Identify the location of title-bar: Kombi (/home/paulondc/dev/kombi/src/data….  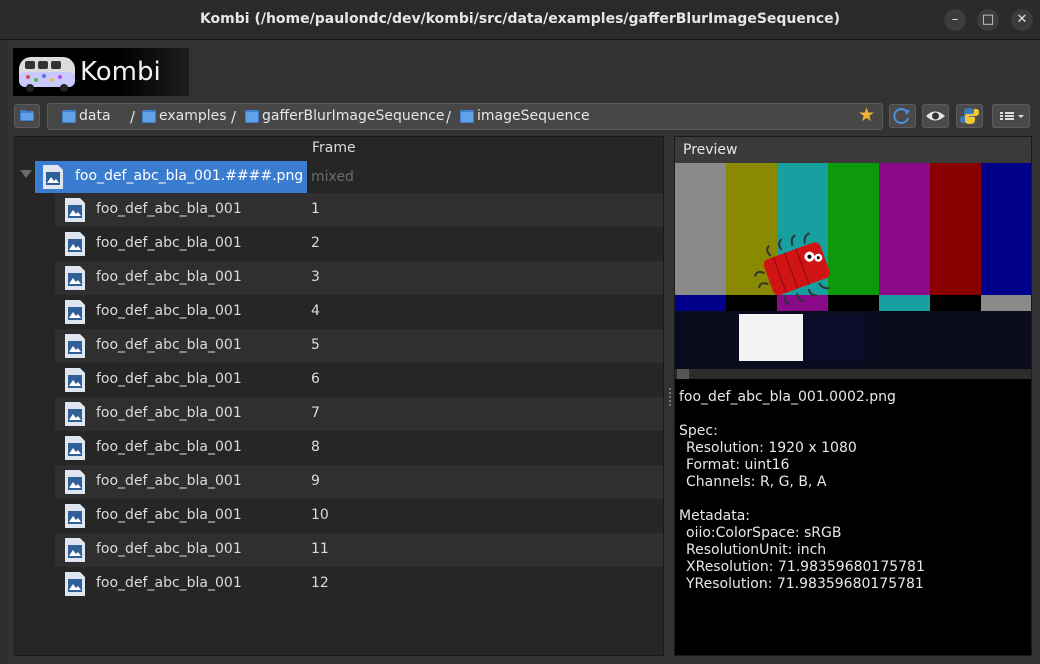
(520, 20).